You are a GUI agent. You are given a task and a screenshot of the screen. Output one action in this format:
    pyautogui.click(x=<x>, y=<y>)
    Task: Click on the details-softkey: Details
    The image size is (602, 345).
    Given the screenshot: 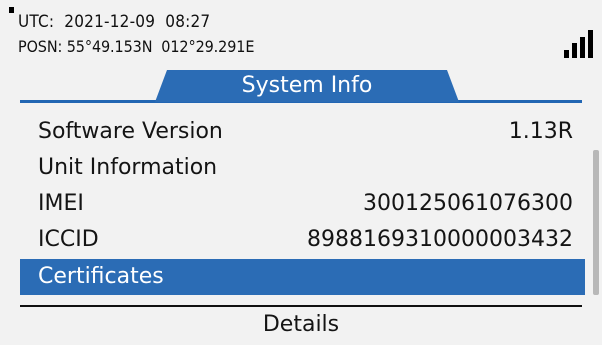 What is the action you would take?
    pyautogui.click(x=301, y=325)
    